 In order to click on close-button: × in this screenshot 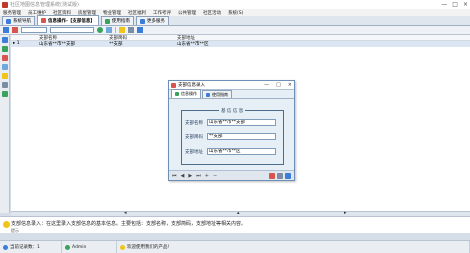, I will do `click(465, 4)`.